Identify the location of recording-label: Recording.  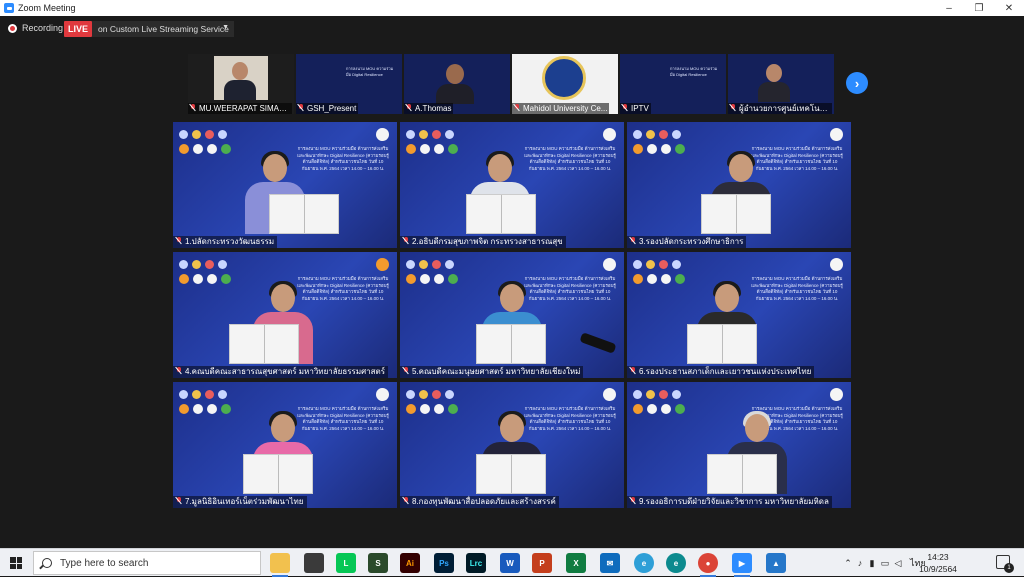
(42, 28).